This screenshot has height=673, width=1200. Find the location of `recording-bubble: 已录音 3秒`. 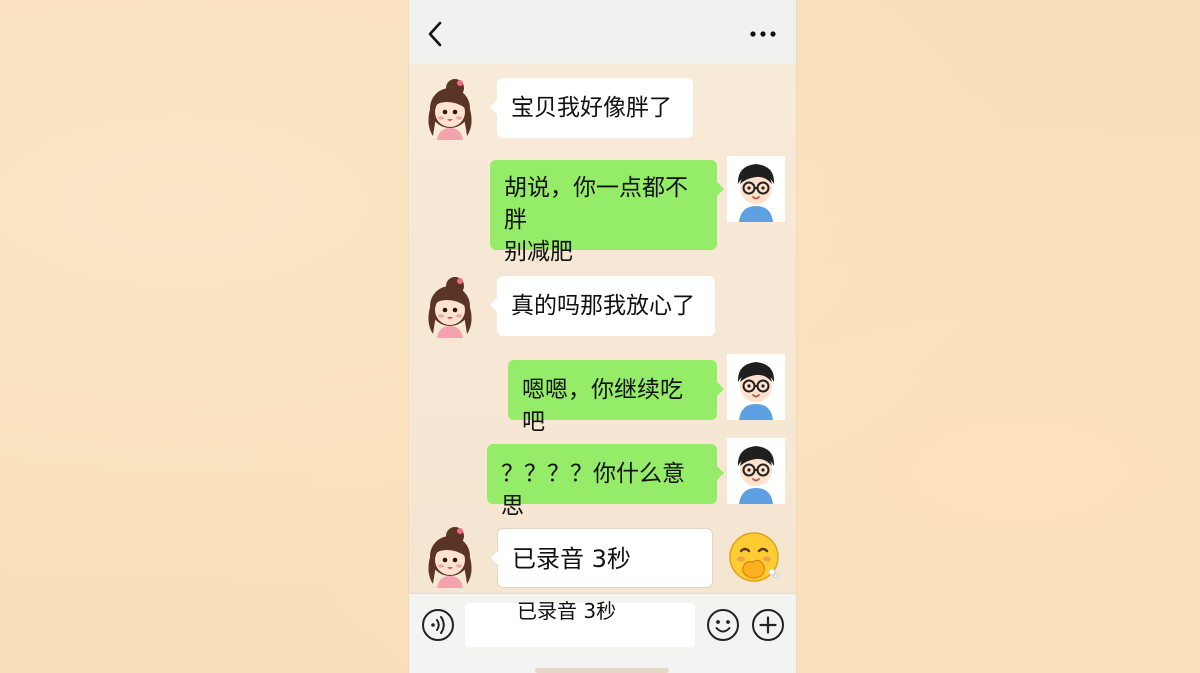

recording-bubble: 已录音 3秒 is located at coordinates (602, 558).